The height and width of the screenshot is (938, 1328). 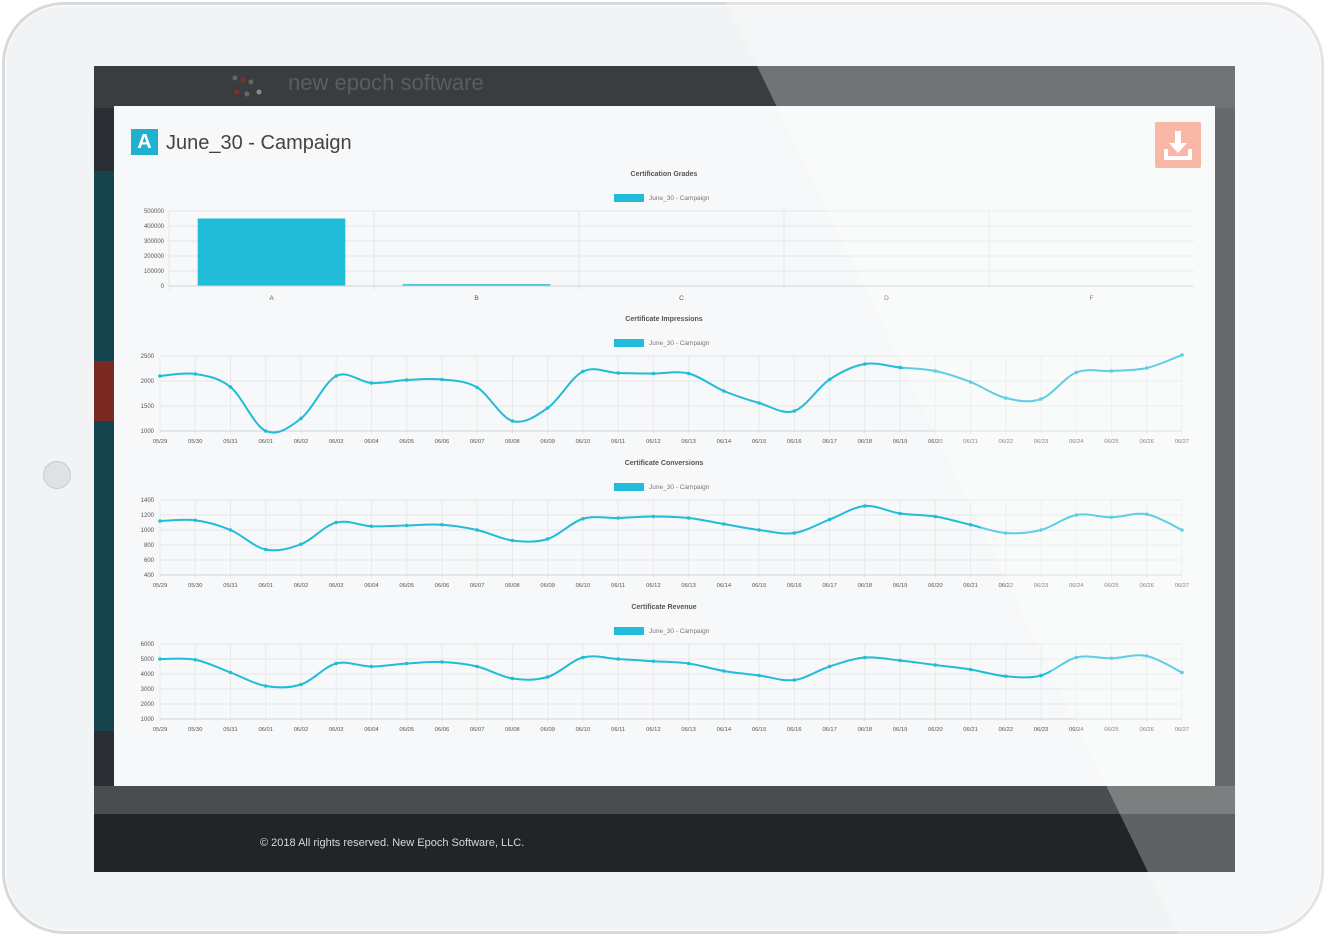 What do you see at coordinates (681, 298) in the screenshot?
I see `x-tick-label: C` at bounding box center [681, 298].